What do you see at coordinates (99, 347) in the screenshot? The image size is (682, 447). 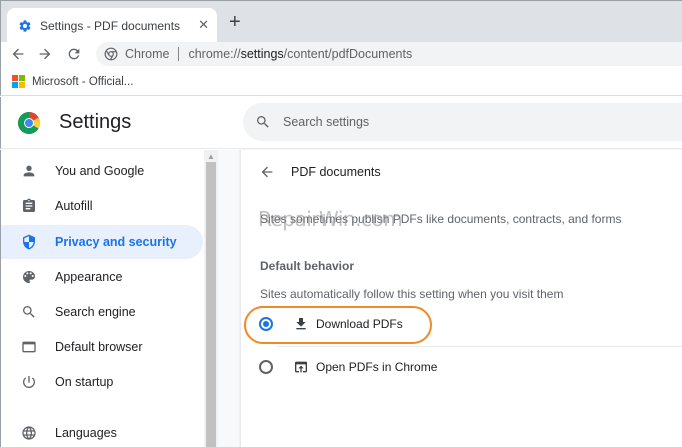 I see `sidebar-item-label: Default browser` at bounding box center [99, 347].